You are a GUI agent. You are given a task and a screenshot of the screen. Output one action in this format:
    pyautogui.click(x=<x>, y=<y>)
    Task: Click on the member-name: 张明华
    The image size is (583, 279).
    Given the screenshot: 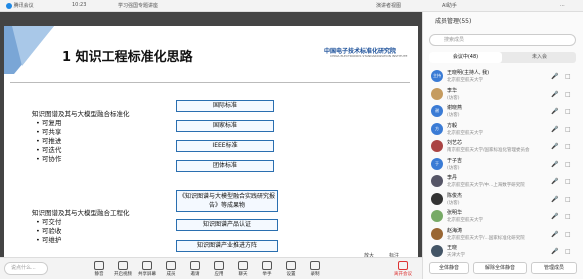 What is the action you would take?
    pyautogui.click(x=455, y=213)
    